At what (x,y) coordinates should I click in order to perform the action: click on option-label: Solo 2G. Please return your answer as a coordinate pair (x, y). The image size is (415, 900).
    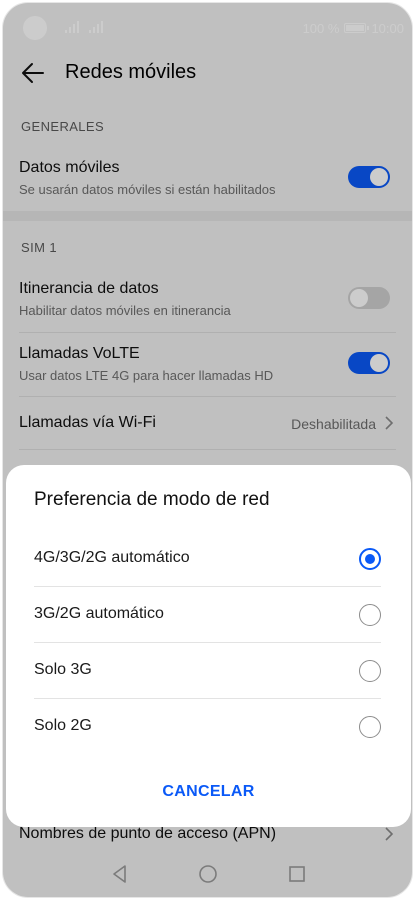
    Looking at the image, I should click on (63, 725).